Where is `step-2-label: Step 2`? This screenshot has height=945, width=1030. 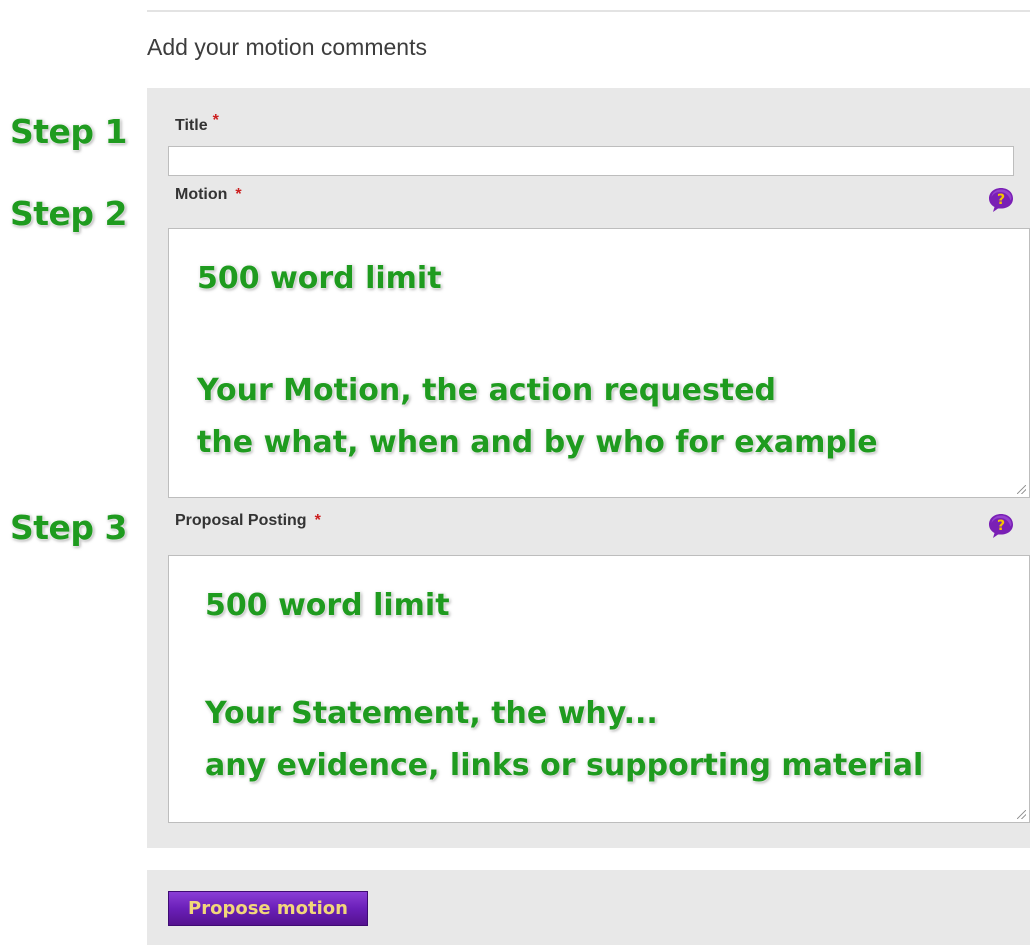 step-2-label: Step 2 is located at coordinates (69, 213).